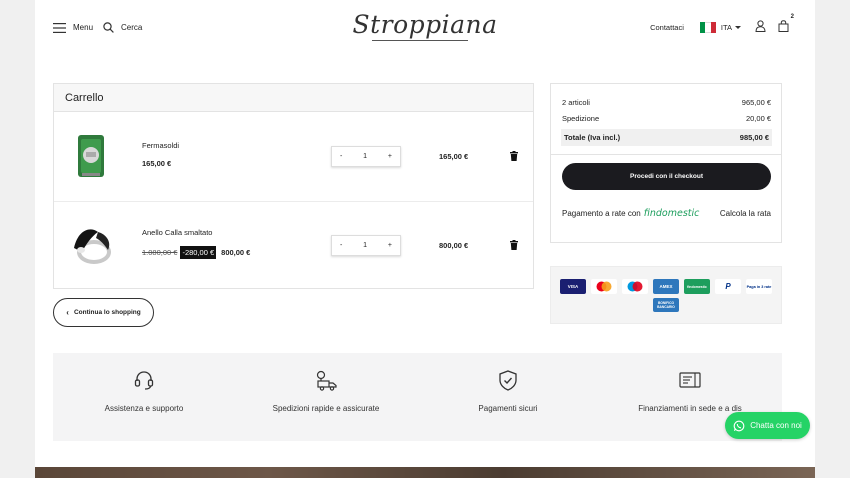  I want to click on shield-check-icon, so click(508, 380).